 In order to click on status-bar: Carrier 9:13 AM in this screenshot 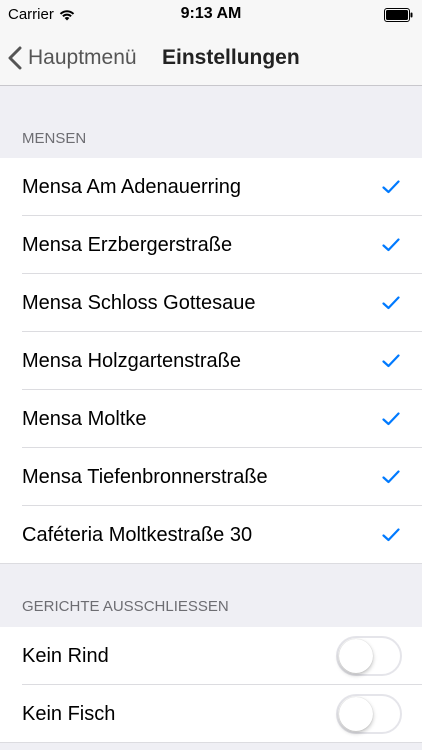, I will do `click(211, 15)`.